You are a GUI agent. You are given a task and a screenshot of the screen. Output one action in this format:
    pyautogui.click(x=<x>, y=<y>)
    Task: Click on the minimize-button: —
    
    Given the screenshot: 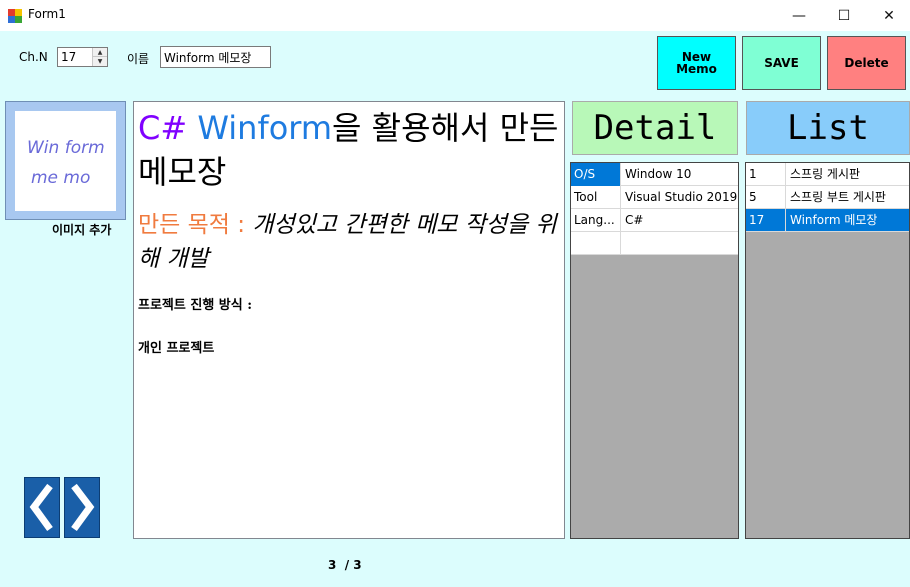 What is the action you would take?
    pyautogui.click(x=799, y=15)
    